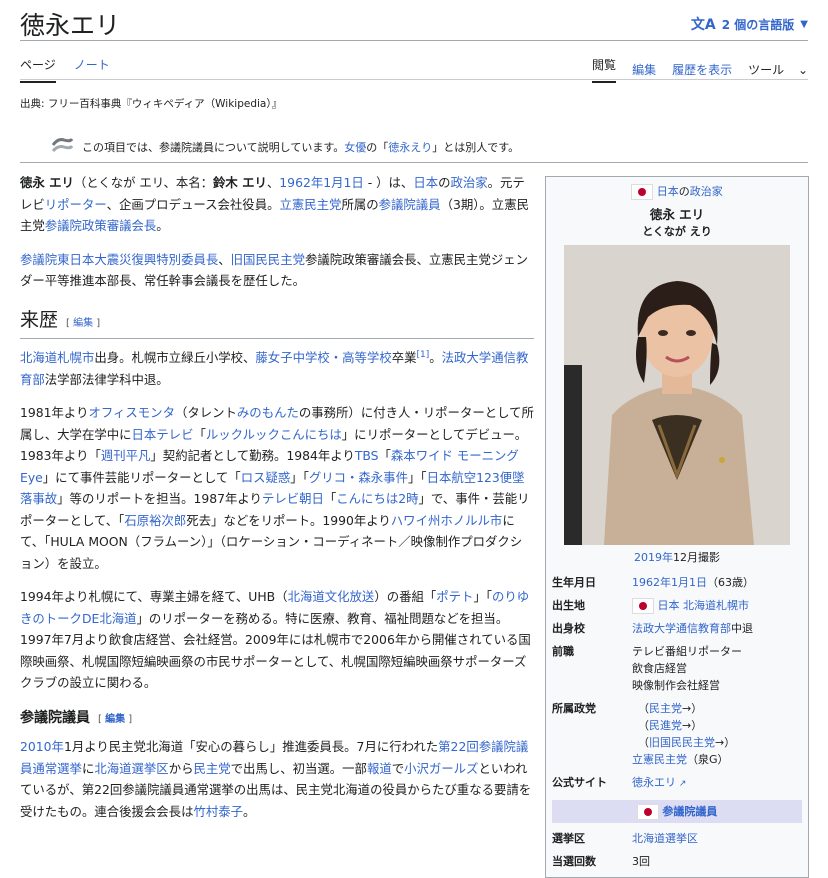  I want to click on tools-label: ツール, so click(766, 70).